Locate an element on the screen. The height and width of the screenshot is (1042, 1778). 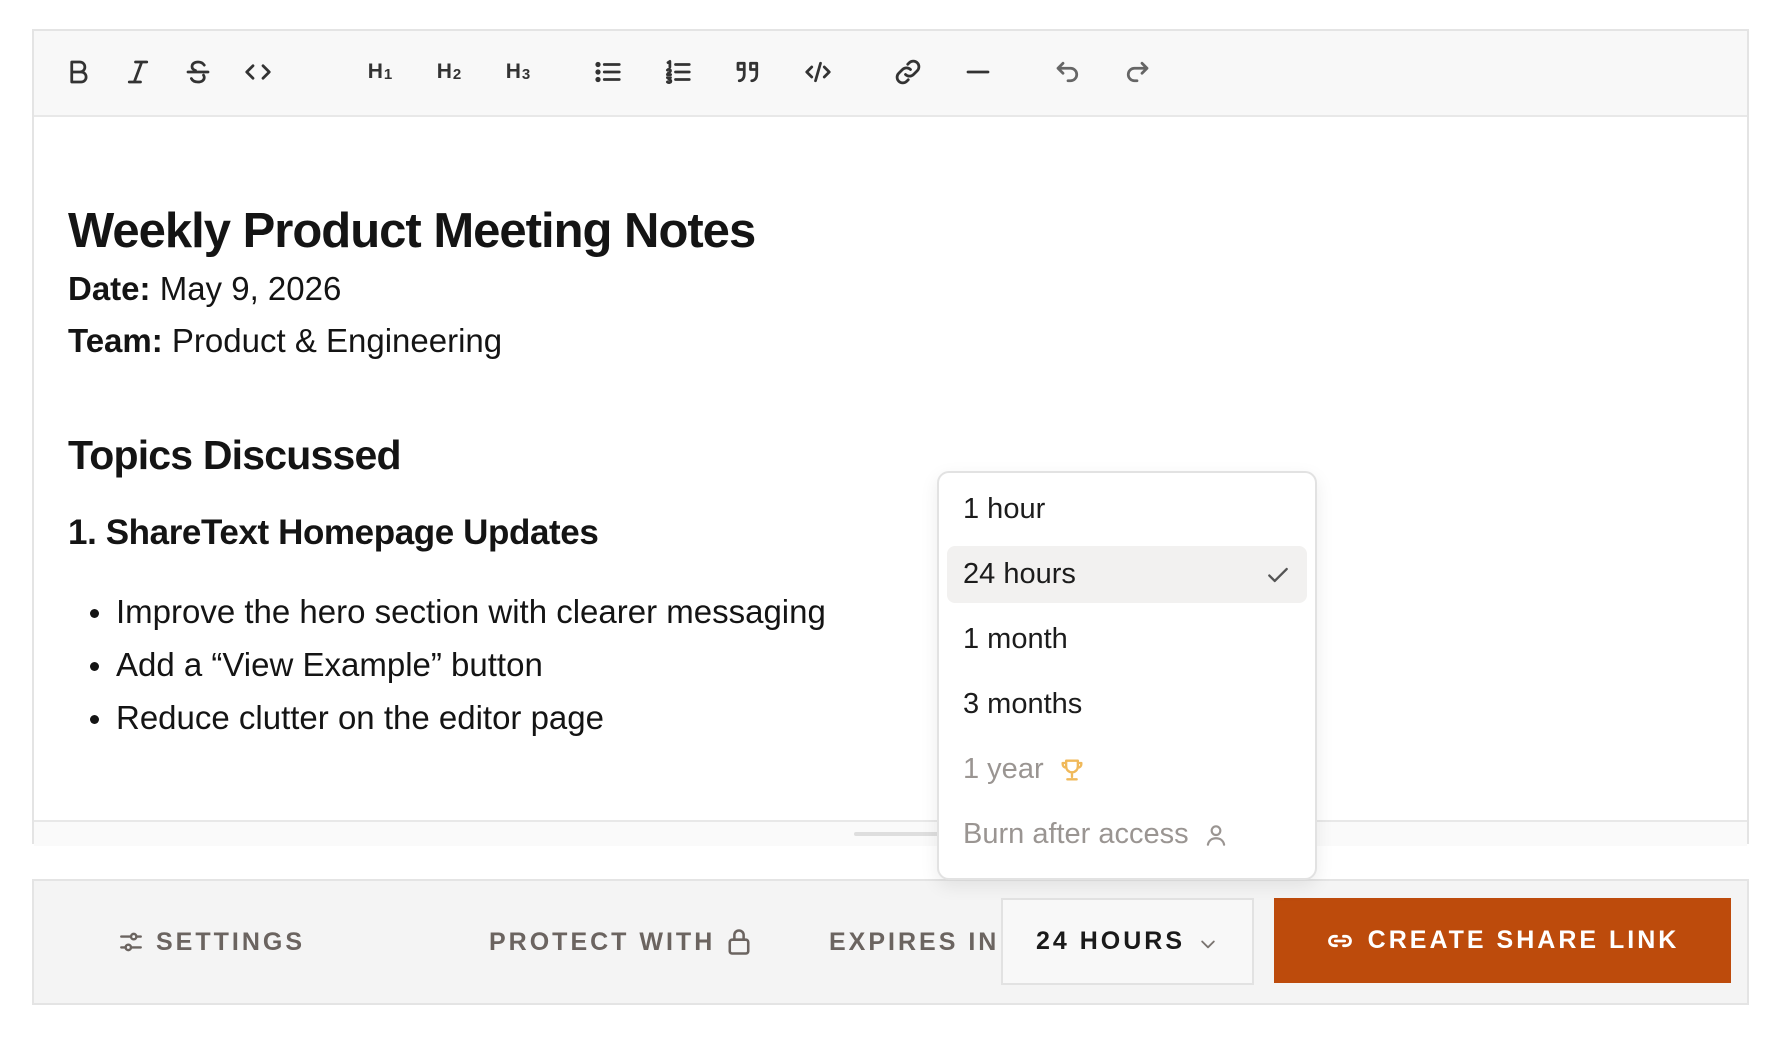
quote-icon is located at coordinates (747, 72).